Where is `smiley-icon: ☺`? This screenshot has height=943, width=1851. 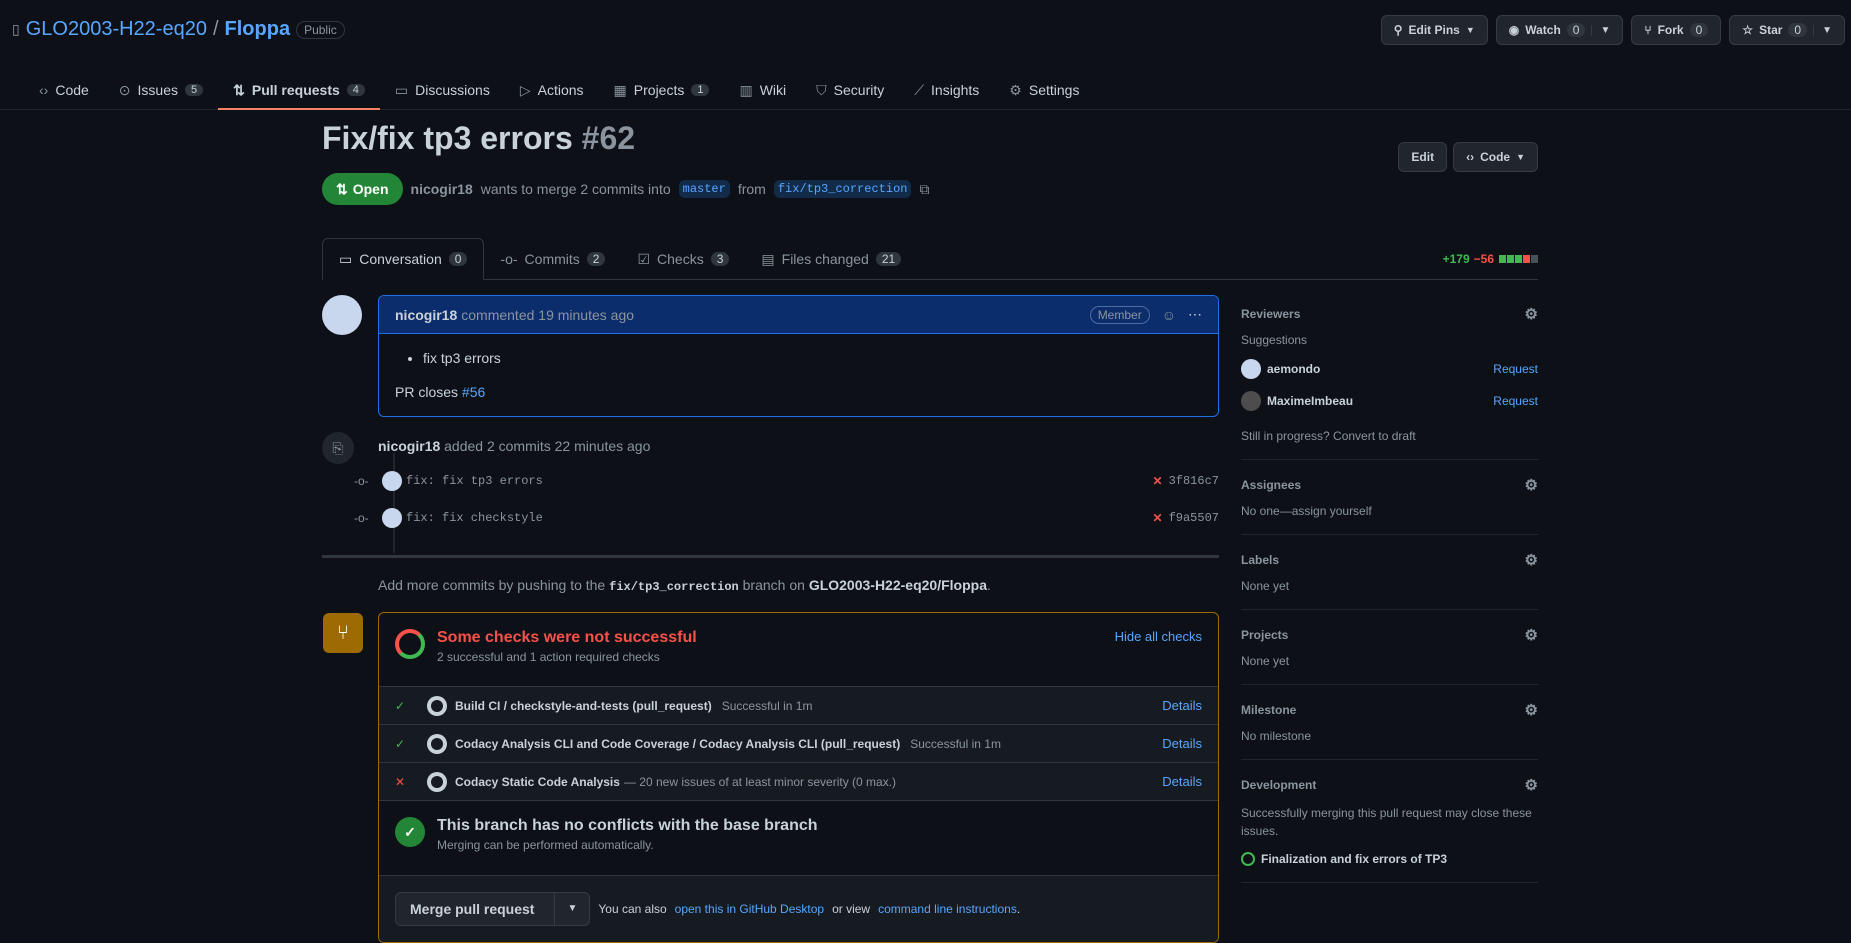 smiley-icon: ☺ is located at coordinates (1169, 315).